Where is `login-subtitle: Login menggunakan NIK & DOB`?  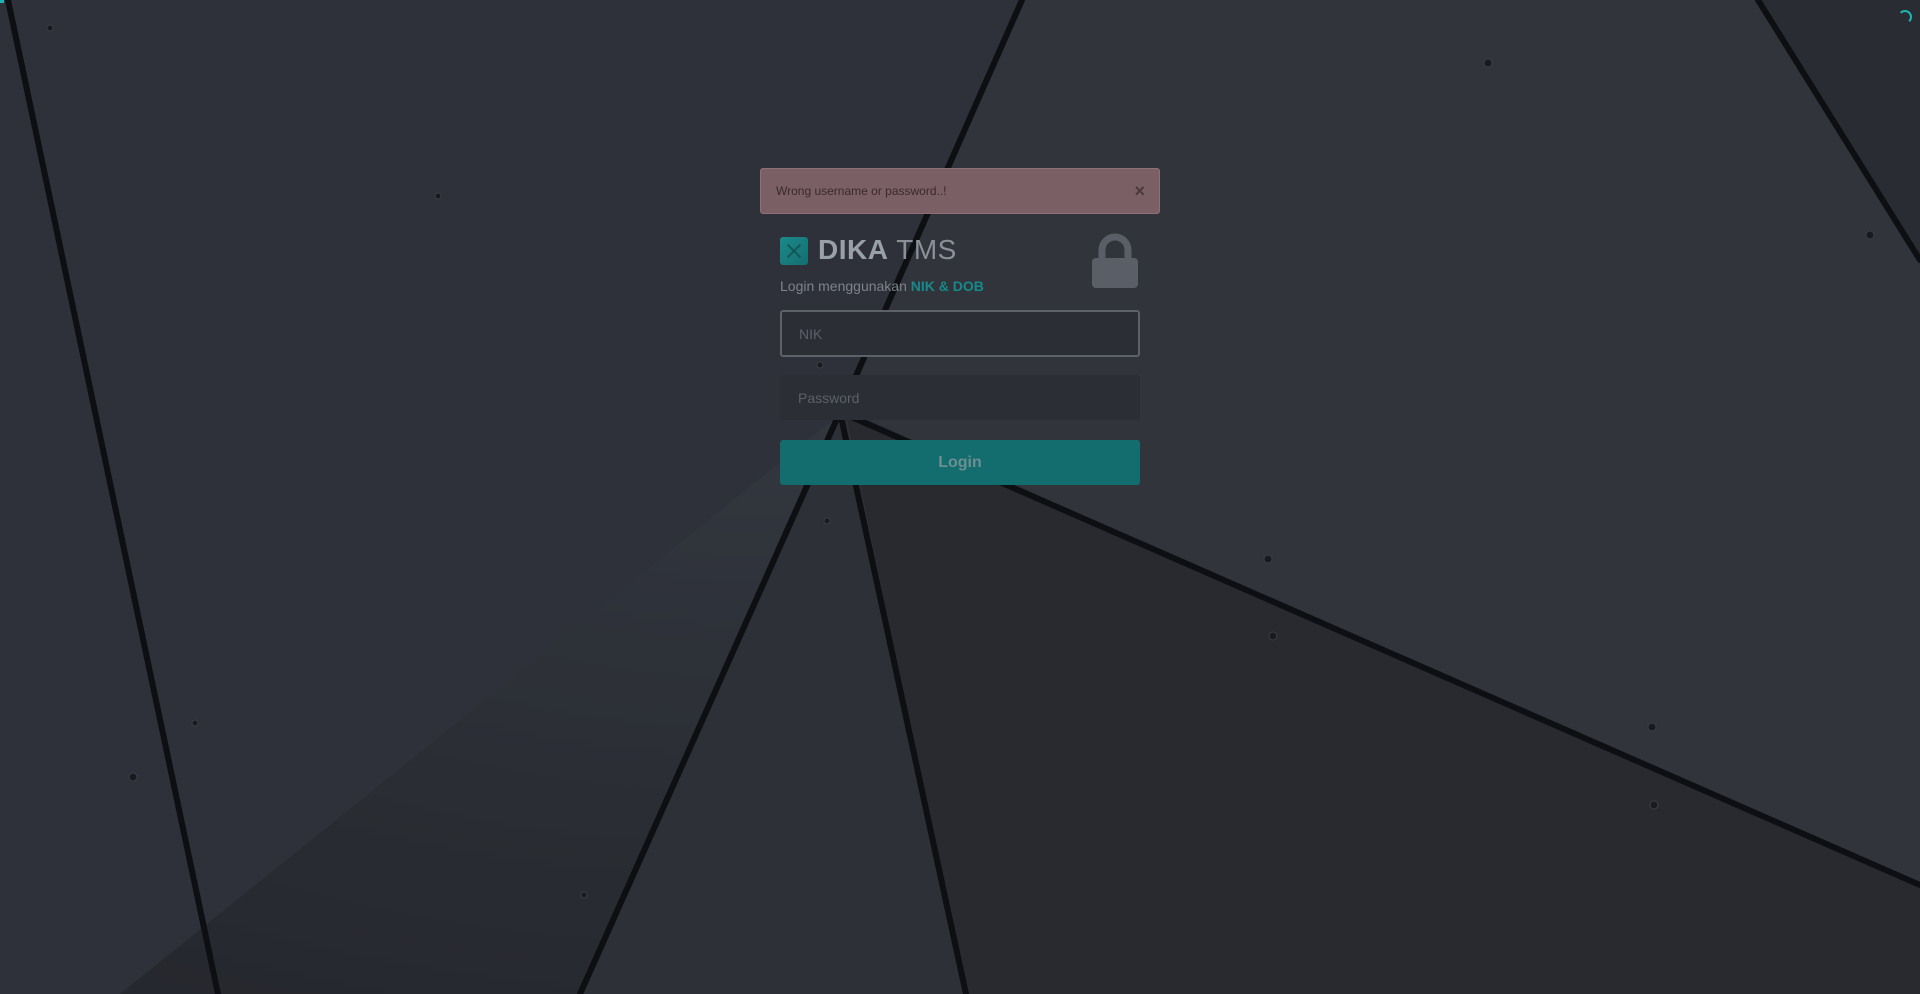
login-subtitle: Login menggunakan NIK & DOB is located at coordinates (960, 286).